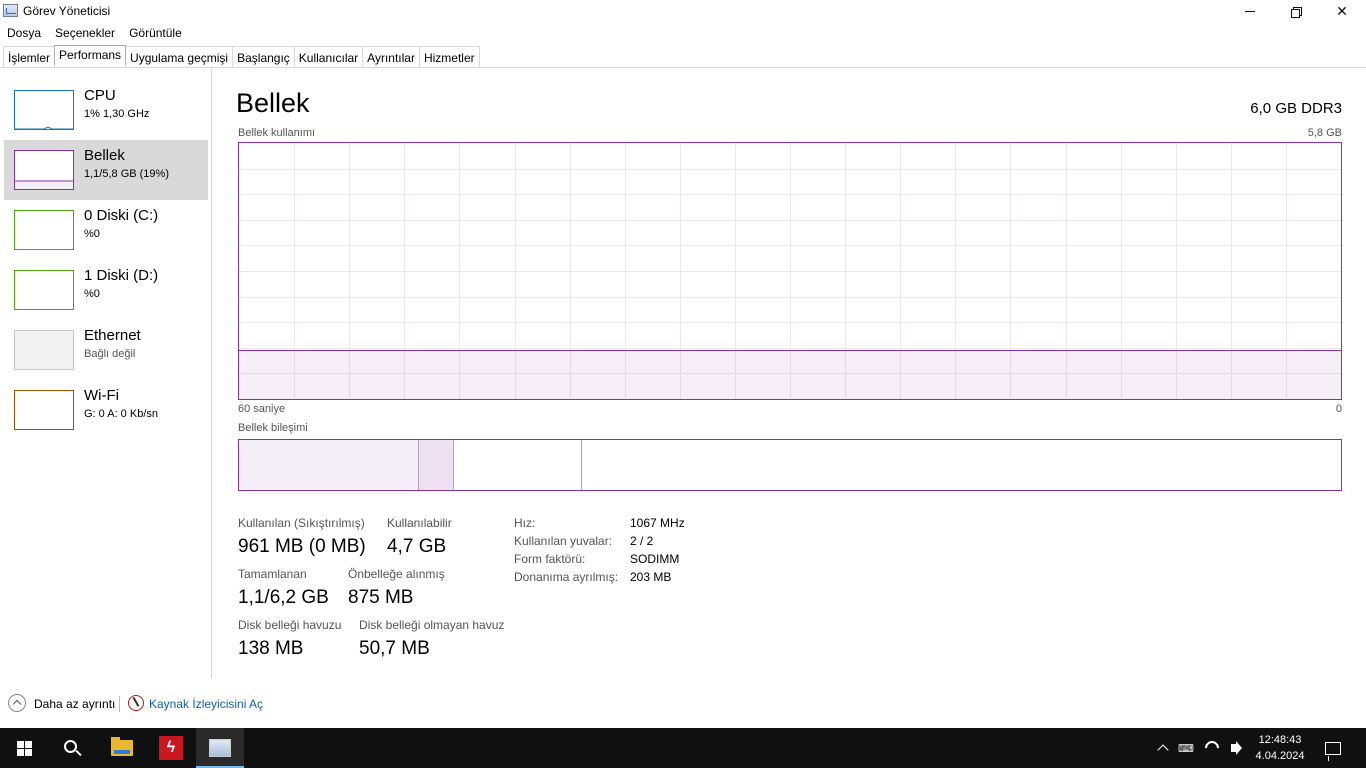 The width and height of the screenshot is (1366, 768). What do you see at coordinates (136, 703) in the screenshot?
I see `resource-monitor-icon` at bounding box center [136, 703].